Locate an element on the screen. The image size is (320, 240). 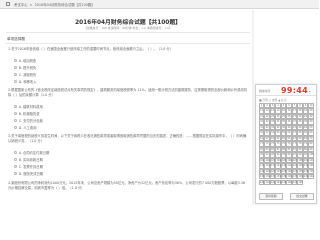
answer-cell: 119 is located at coordinates (305, 166).